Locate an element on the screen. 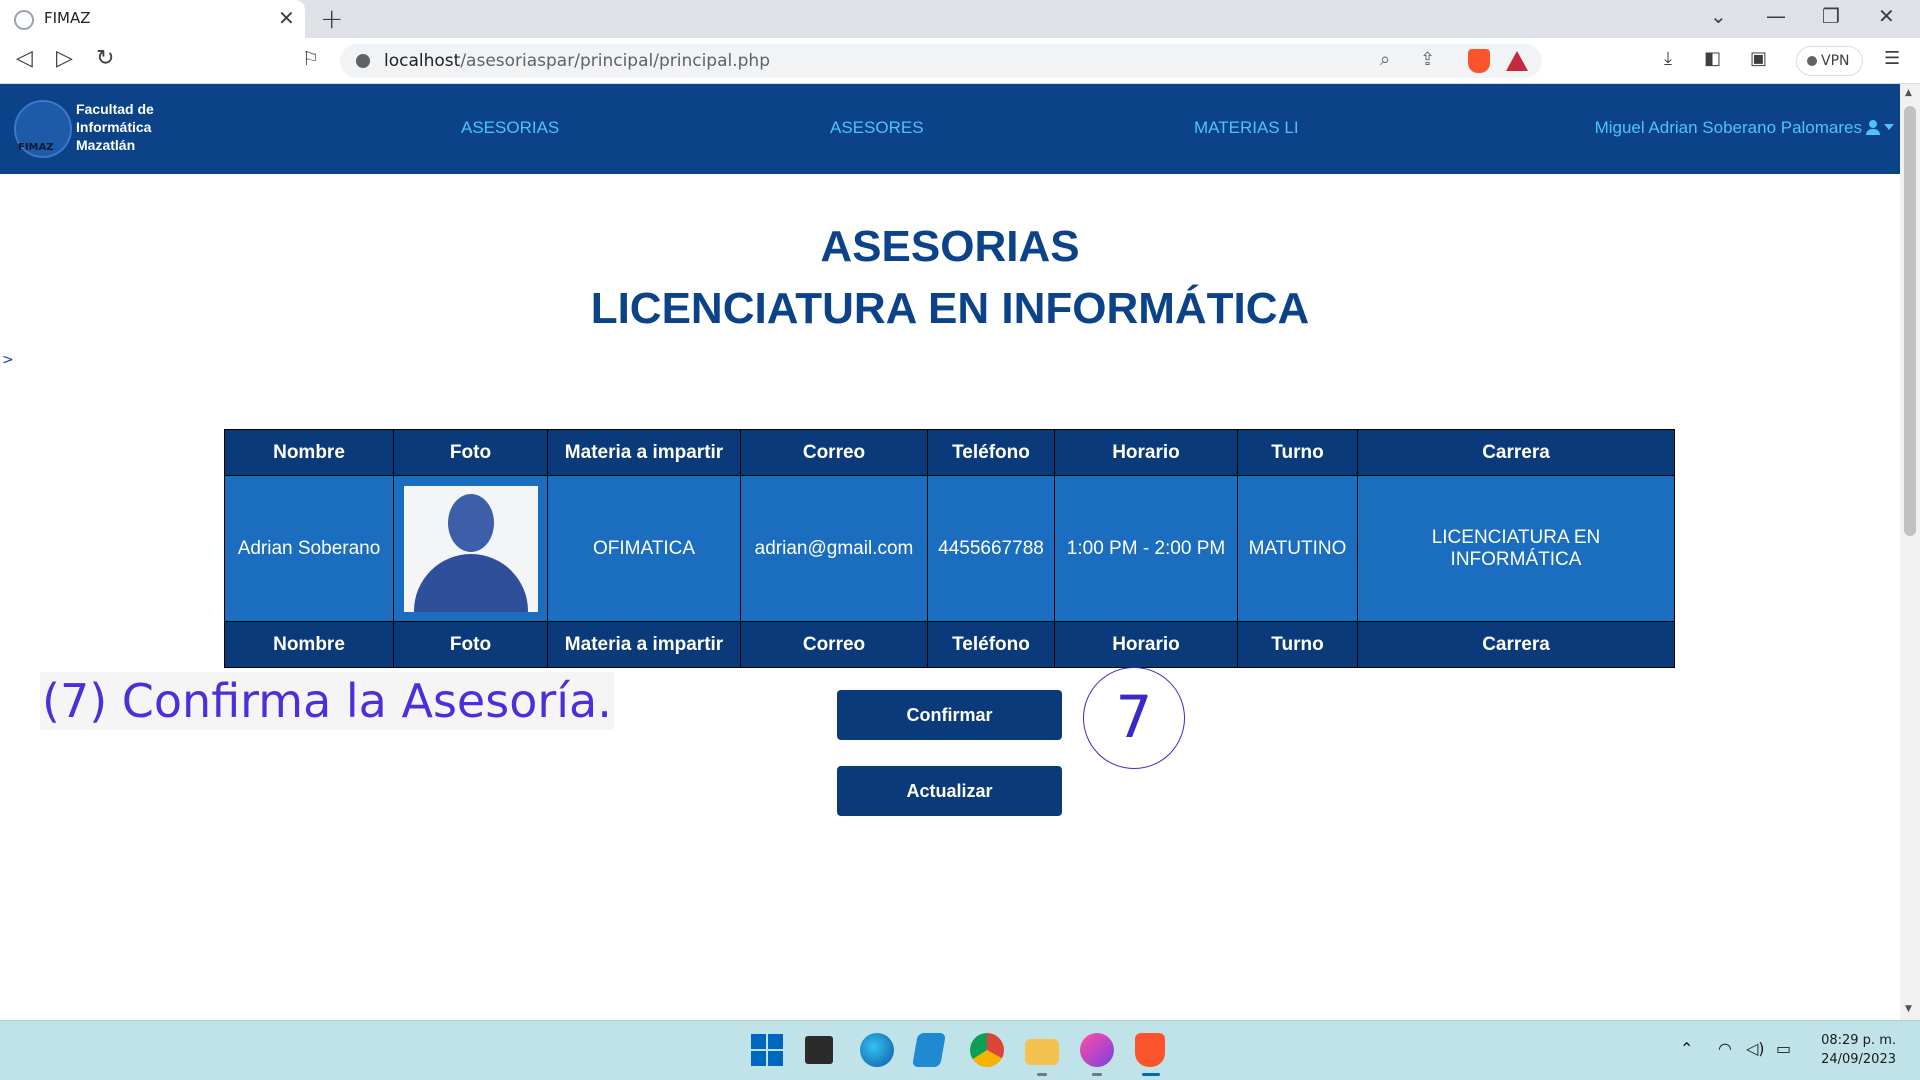 The width and height of the screenshot is (1920, 1080). tab-title: FIMAZ is located at coordinates (67, 18).